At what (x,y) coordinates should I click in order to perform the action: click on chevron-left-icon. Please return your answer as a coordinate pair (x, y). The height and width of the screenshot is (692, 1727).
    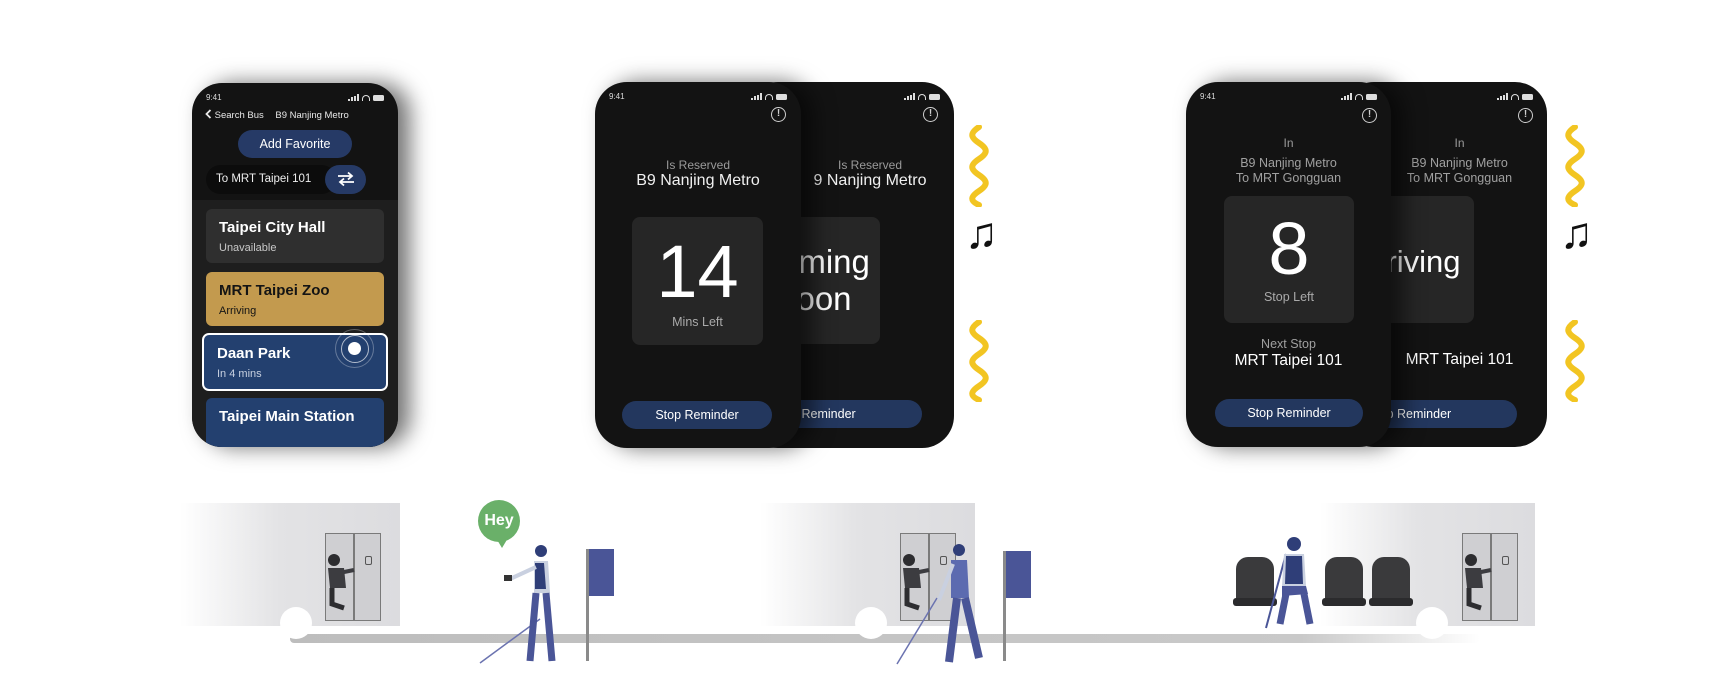
    Looking at the image, I should click on (208, 114).